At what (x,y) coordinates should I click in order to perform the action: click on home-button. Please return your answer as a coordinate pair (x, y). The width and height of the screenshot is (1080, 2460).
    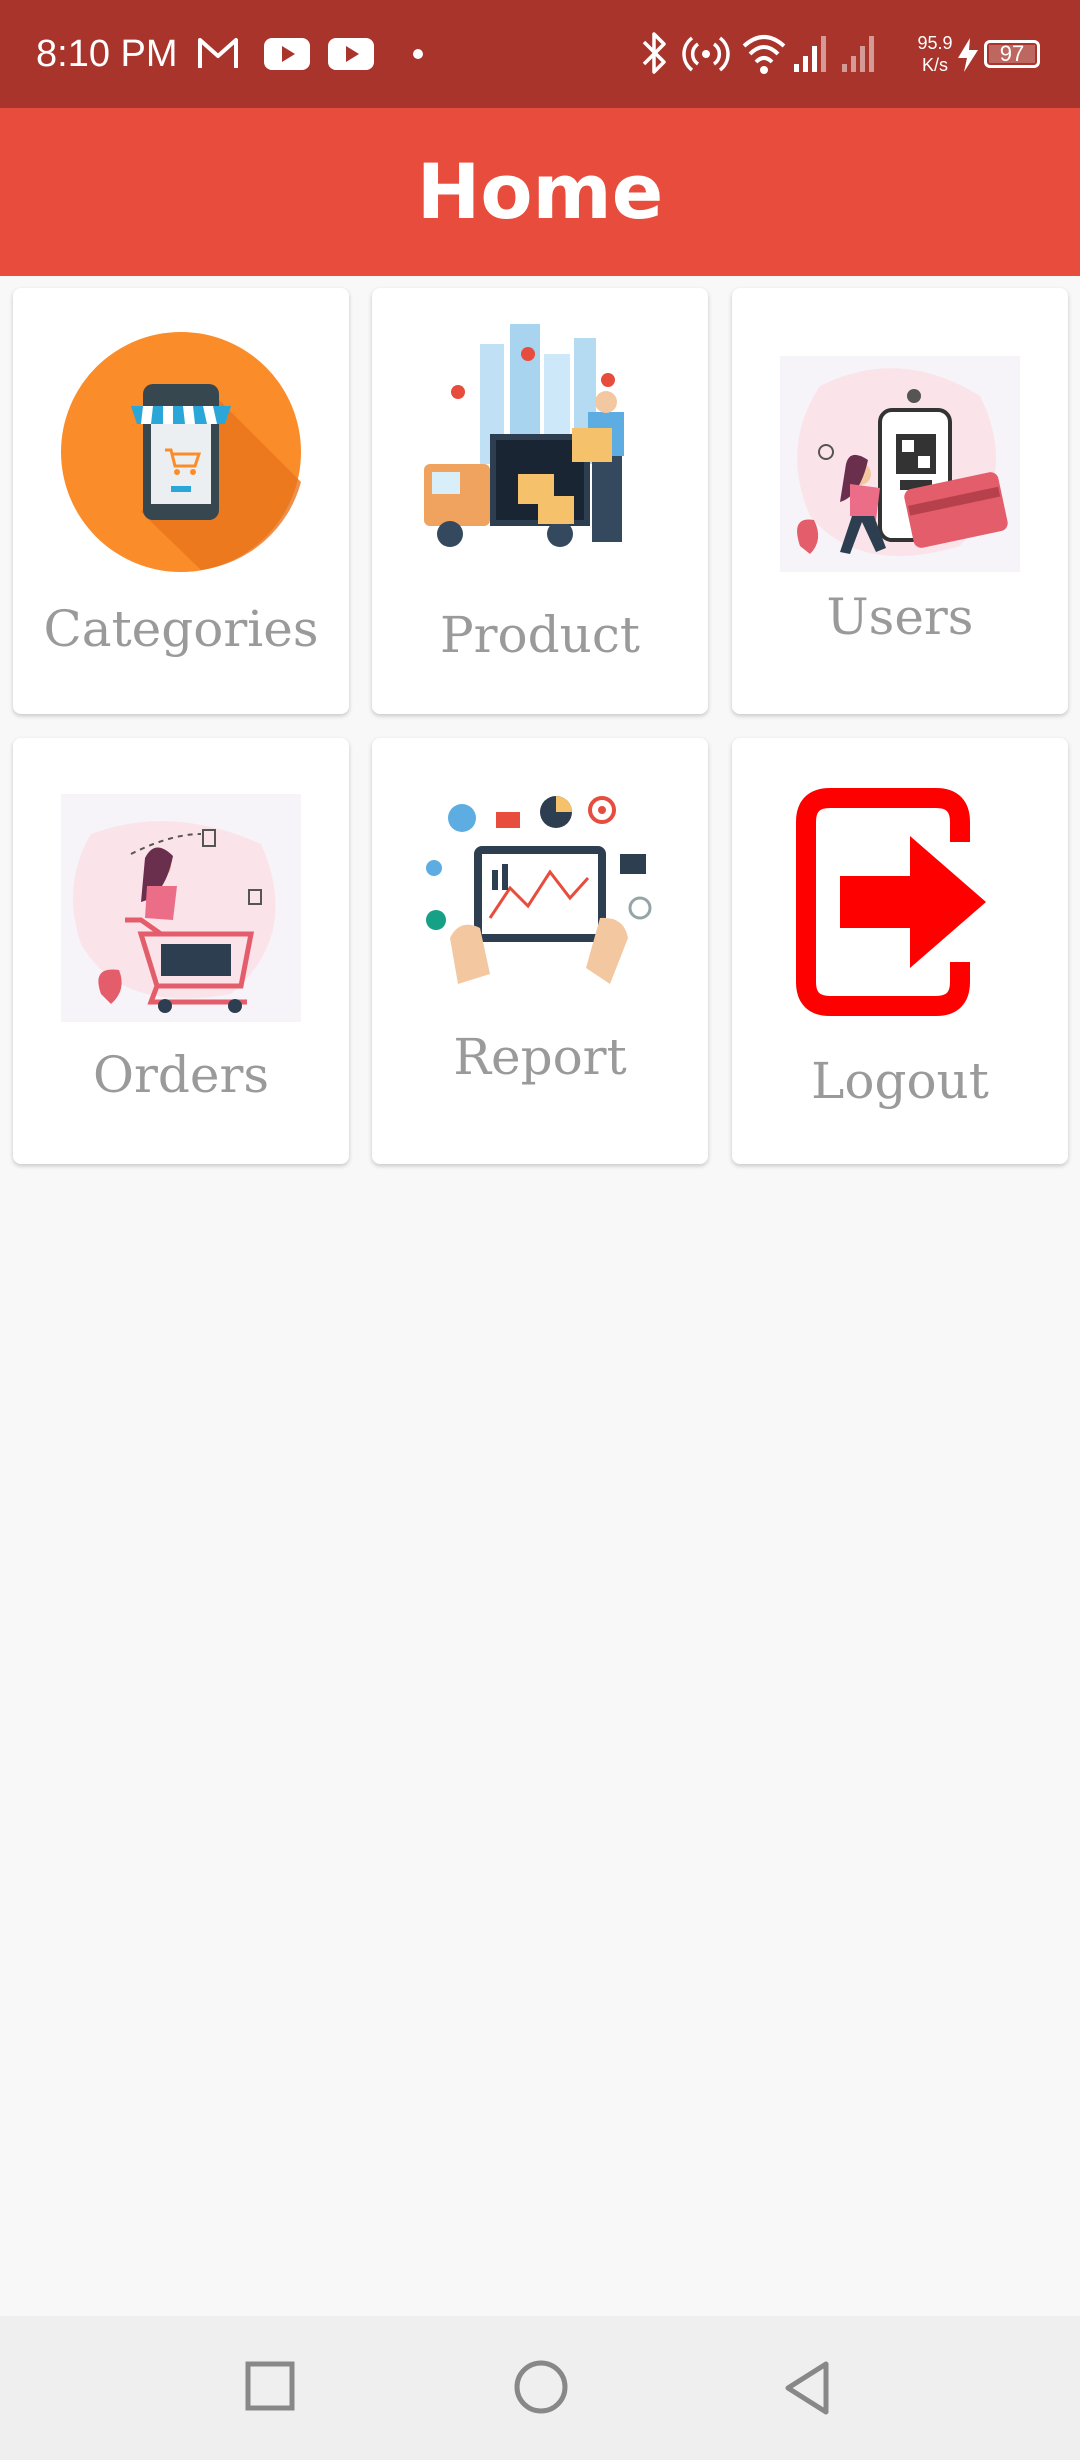
    Looking at the image, I should click on (541, 2389).